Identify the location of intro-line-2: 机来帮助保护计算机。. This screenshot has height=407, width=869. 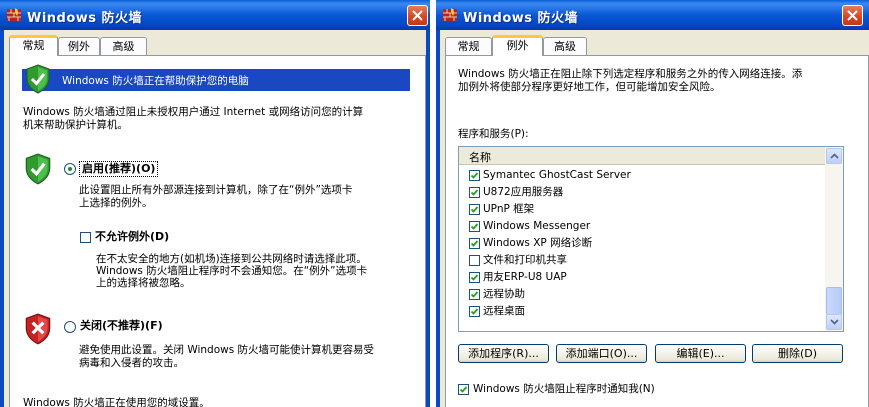
(75, 125).